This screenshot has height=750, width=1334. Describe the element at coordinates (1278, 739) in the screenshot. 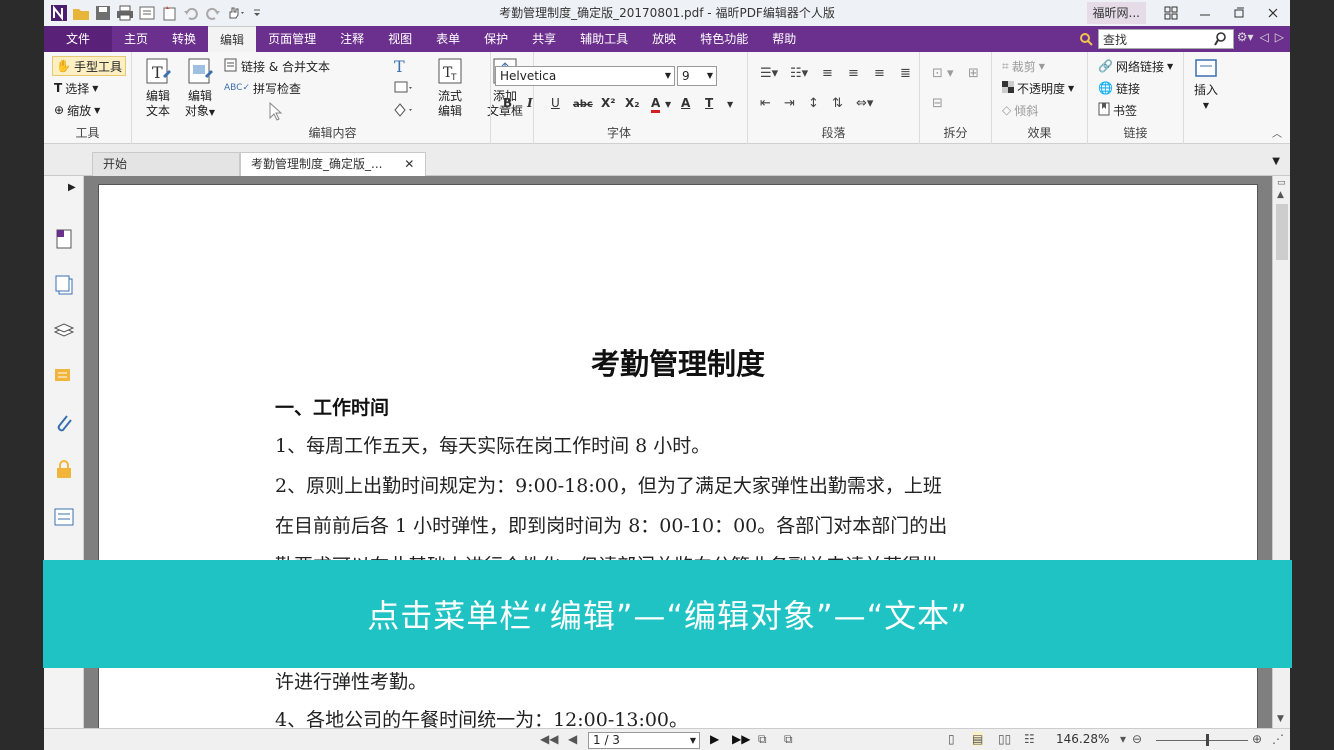

I see `resize-grip-icon: ⋰` at that location.